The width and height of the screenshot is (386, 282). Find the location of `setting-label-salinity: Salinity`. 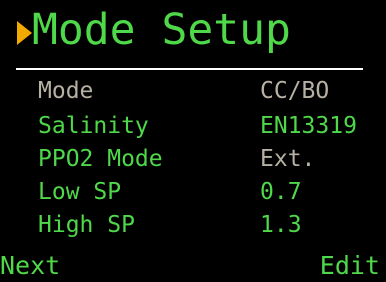

setting-label-salinity: Salinity is located at coordinates (93, 126).